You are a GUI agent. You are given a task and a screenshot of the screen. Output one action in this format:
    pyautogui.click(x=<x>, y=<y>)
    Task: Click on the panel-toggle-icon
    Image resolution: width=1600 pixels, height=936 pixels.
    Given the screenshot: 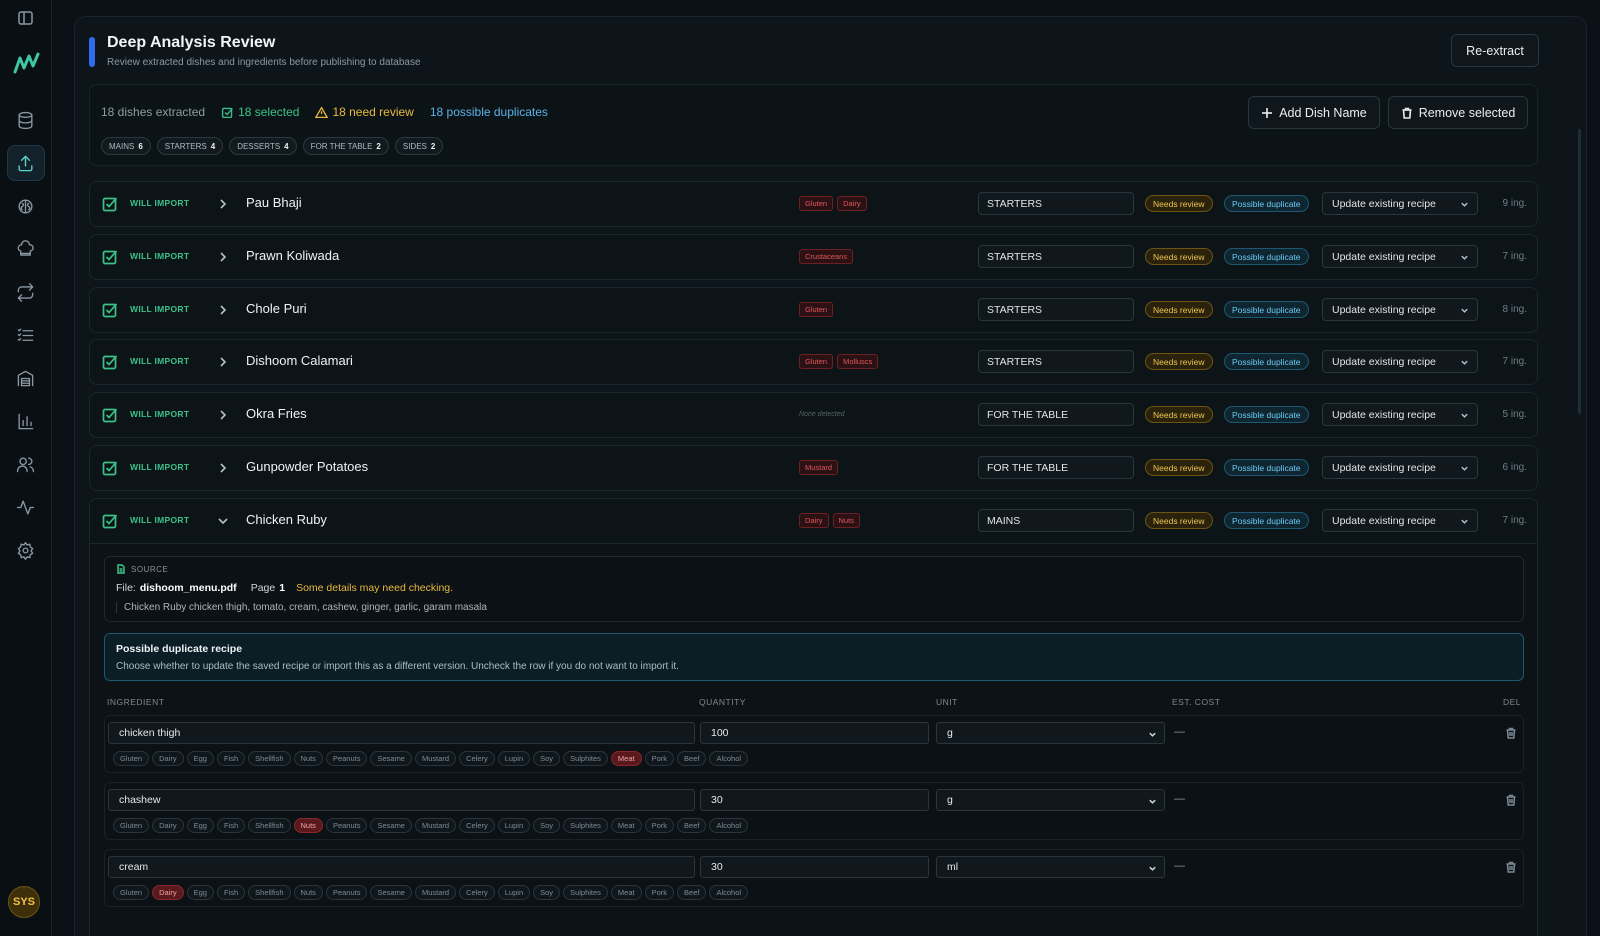 What is the action you would take?
    pyautogui.click(x=26, y=18)
    